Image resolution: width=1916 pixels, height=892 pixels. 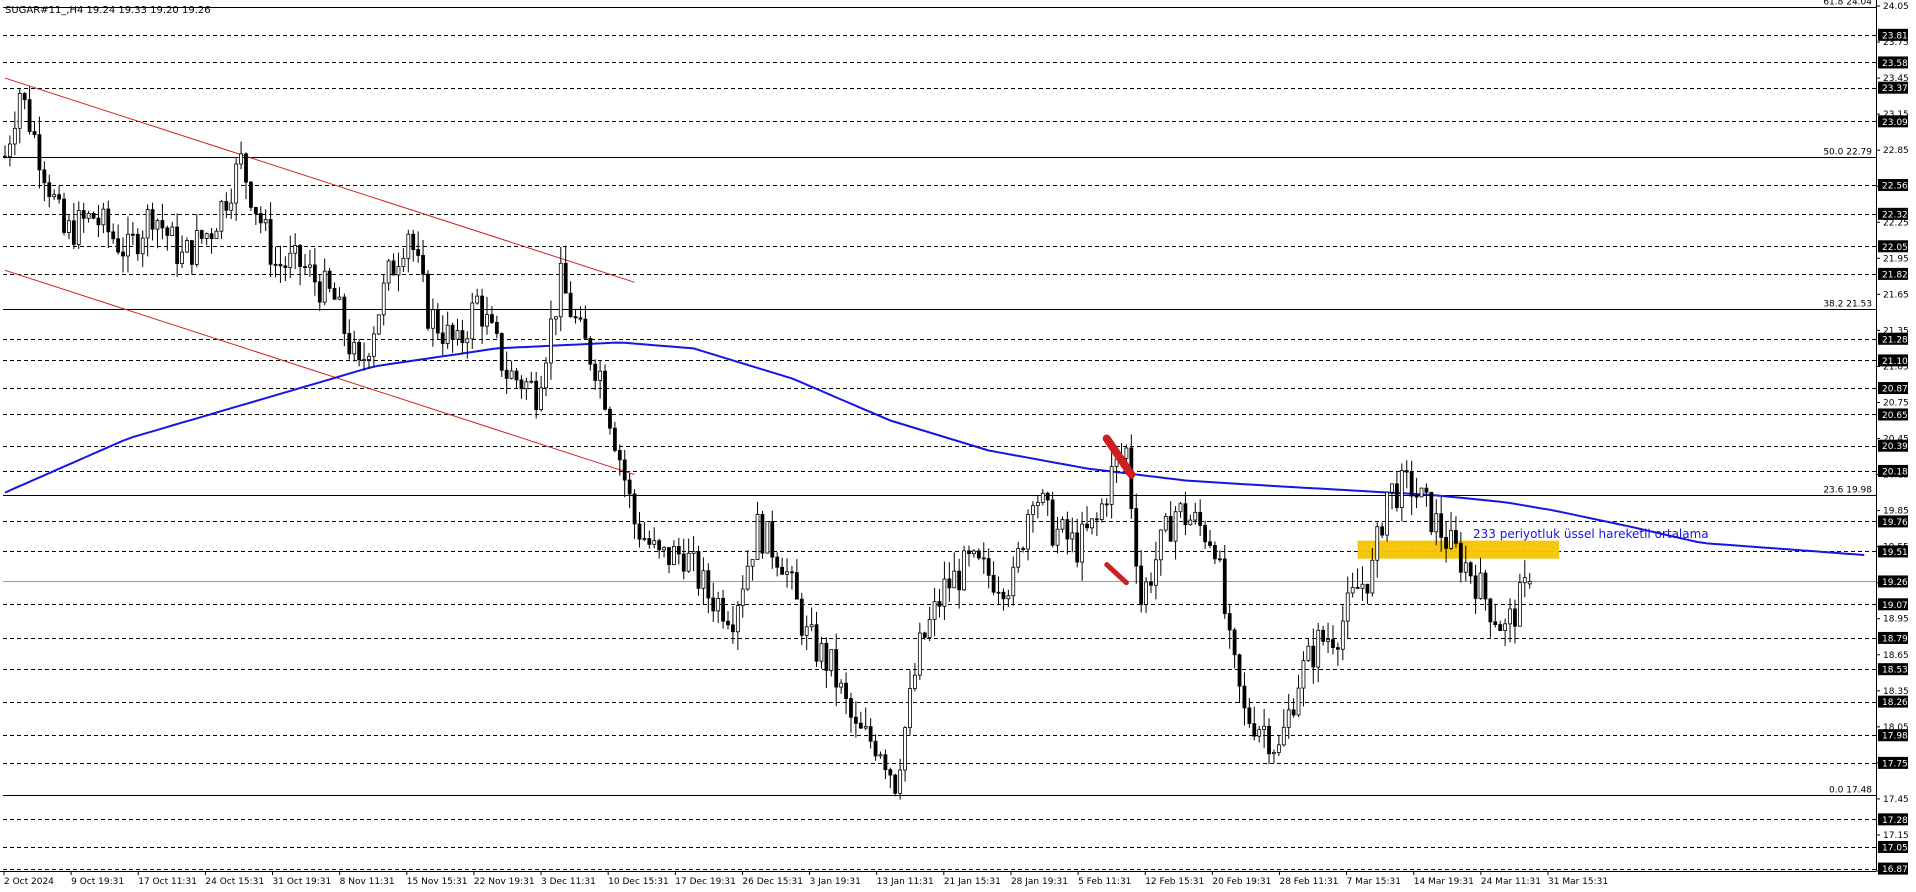 What do you see at coordinates (1895, 123) in the screenshot?
I see `price-box-label: 23.09` at bounding box center [1895, 123].